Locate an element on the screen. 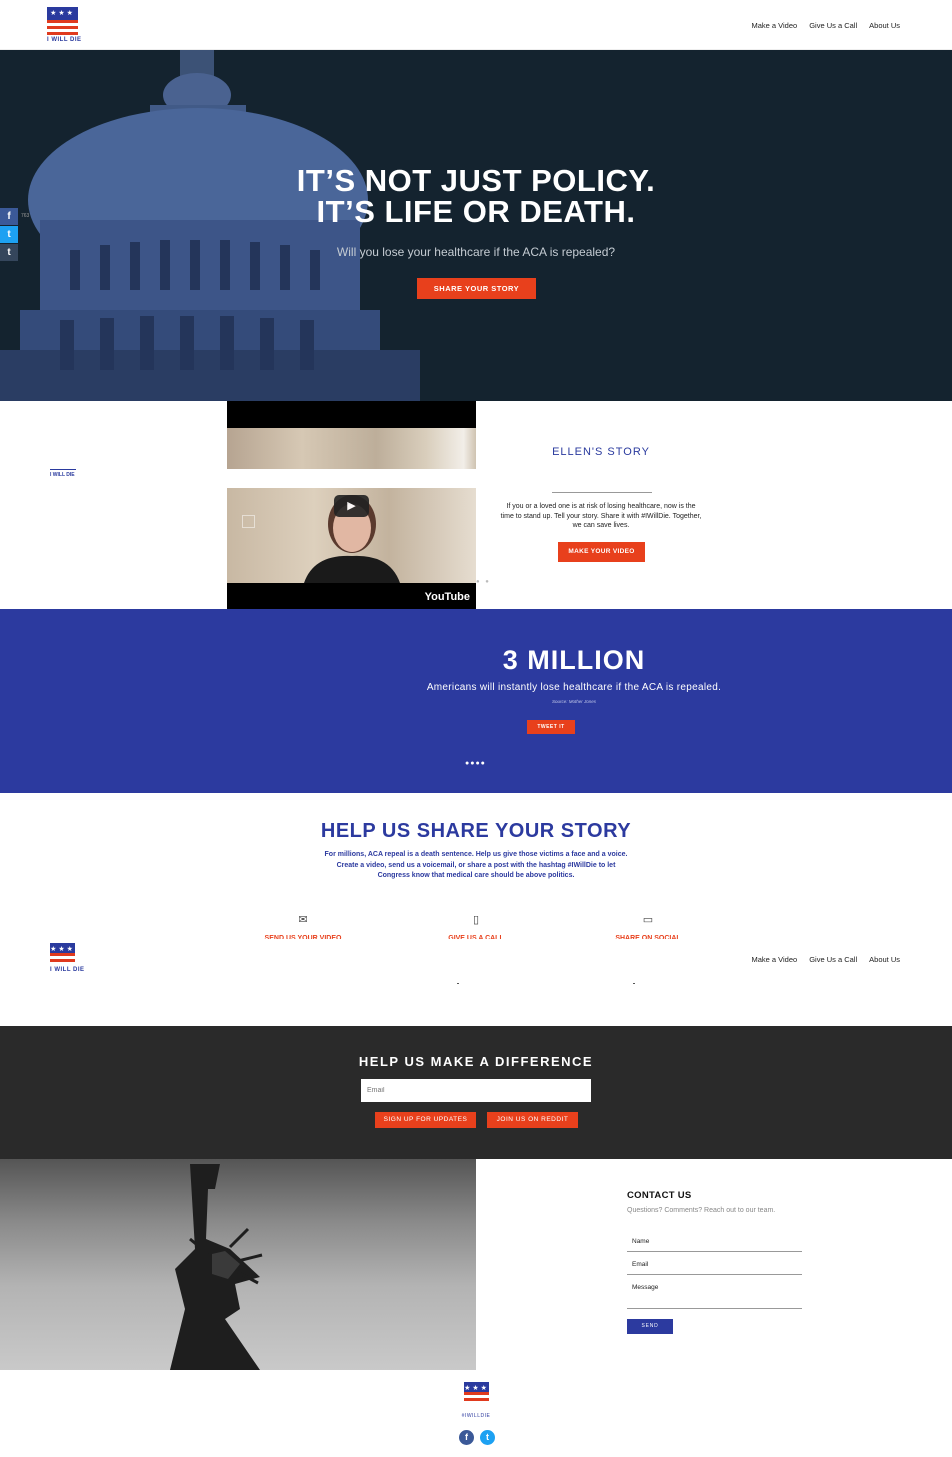 The width and height of the screenshot is (952, 1457). headline-line-2: IT’S LIFE OR DEATH. is located at coordinates (476, 211).